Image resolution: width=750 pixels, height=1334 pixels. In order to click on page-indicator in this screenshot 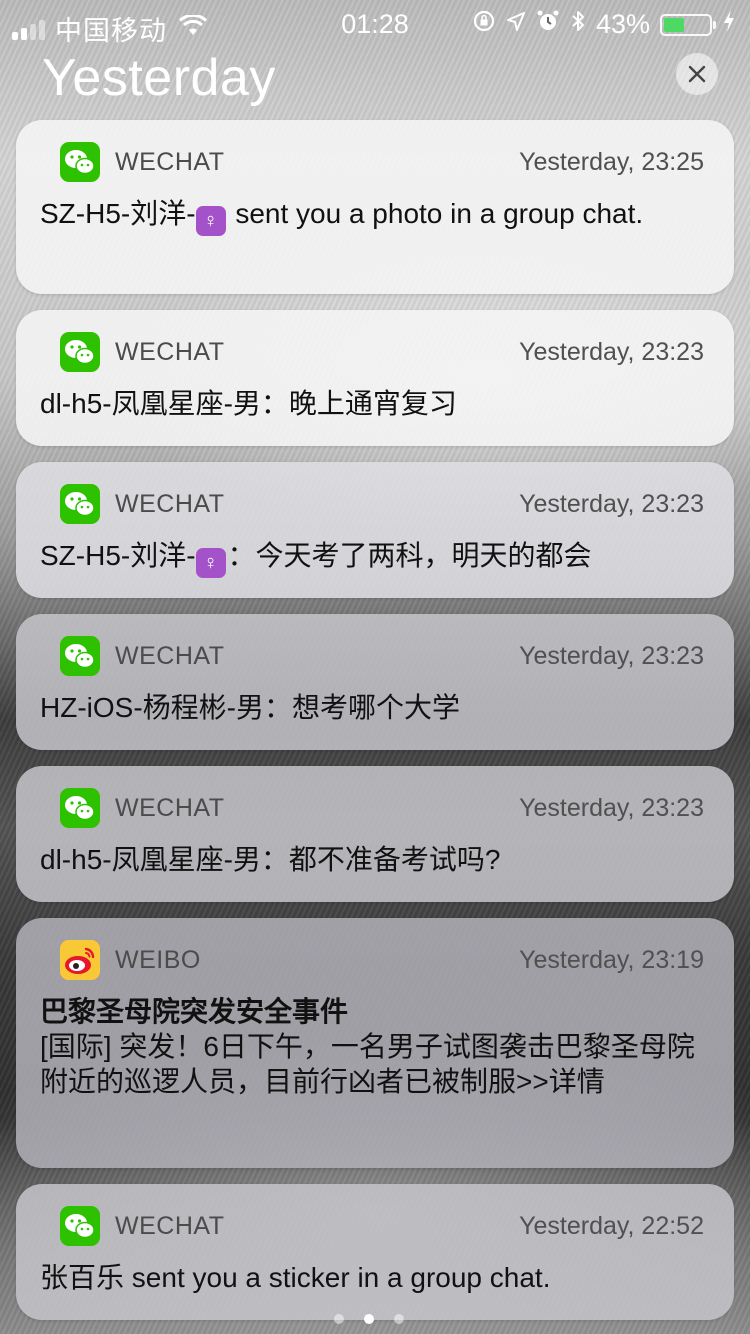, I will do `click(369, 1319)`.